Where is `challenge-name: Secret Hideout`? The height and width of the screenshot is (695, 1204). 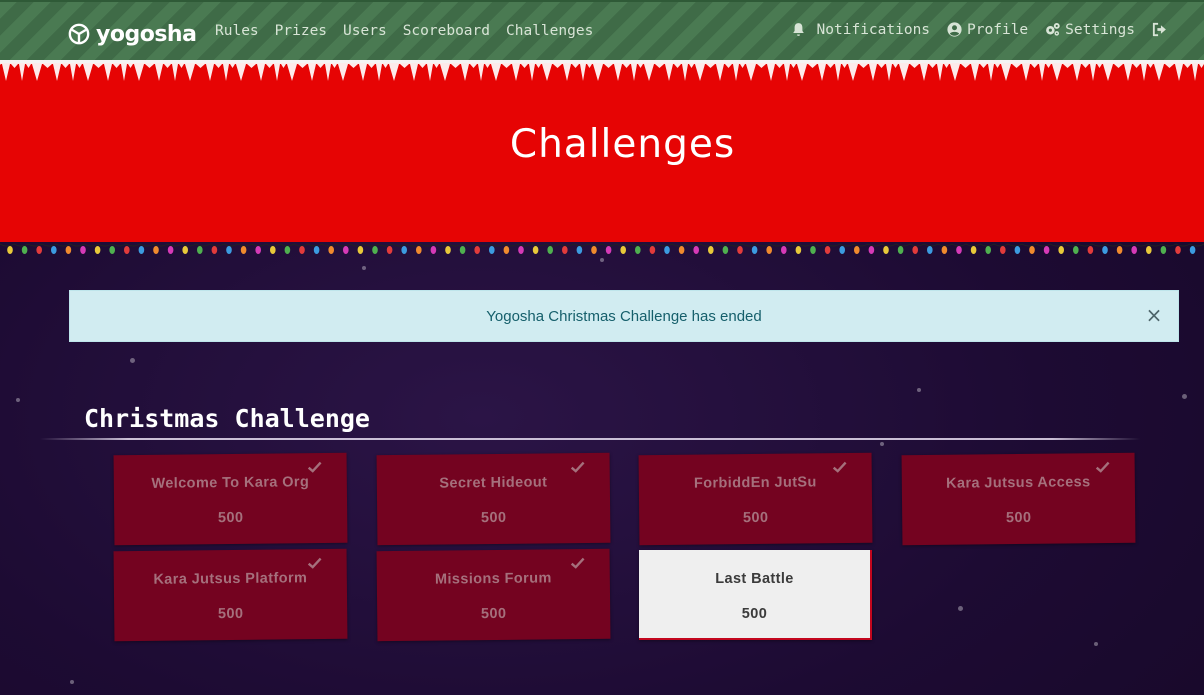 challenge-name: Secret Hideout is located at coordinates (493, 483).